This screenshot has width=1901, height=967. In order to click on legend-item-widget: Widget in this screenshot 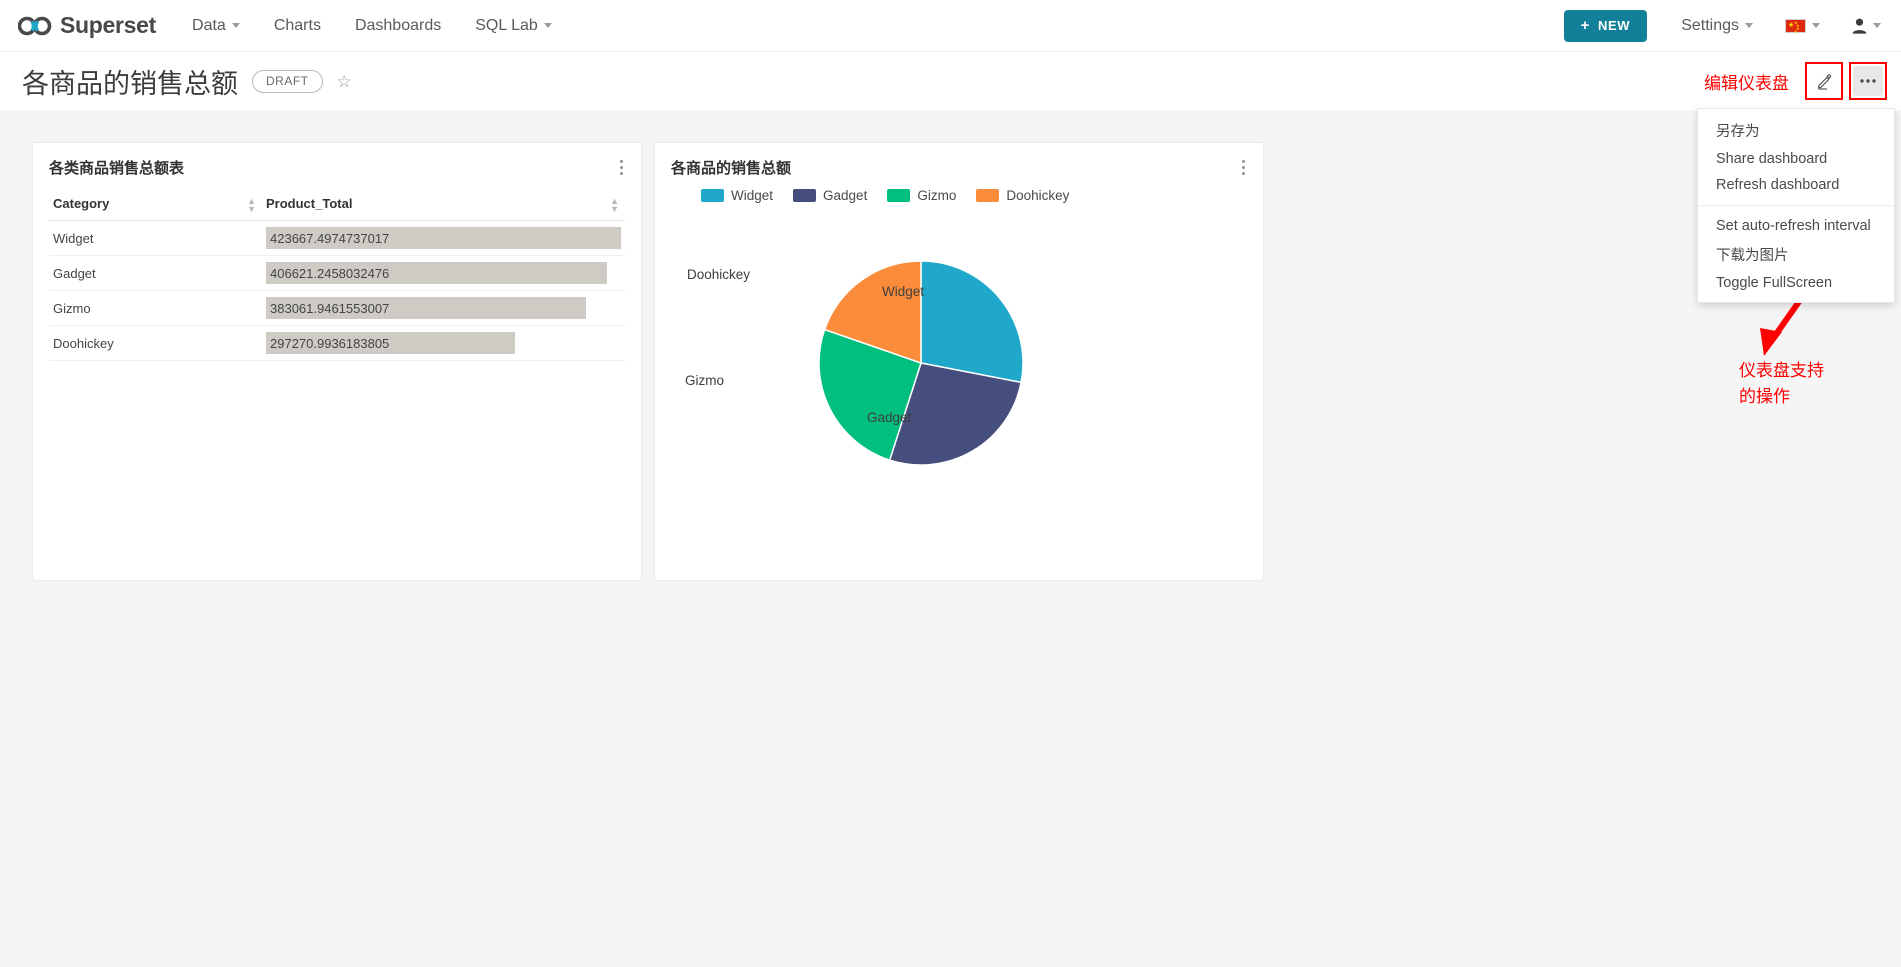, I will do `click(737, 195)`.